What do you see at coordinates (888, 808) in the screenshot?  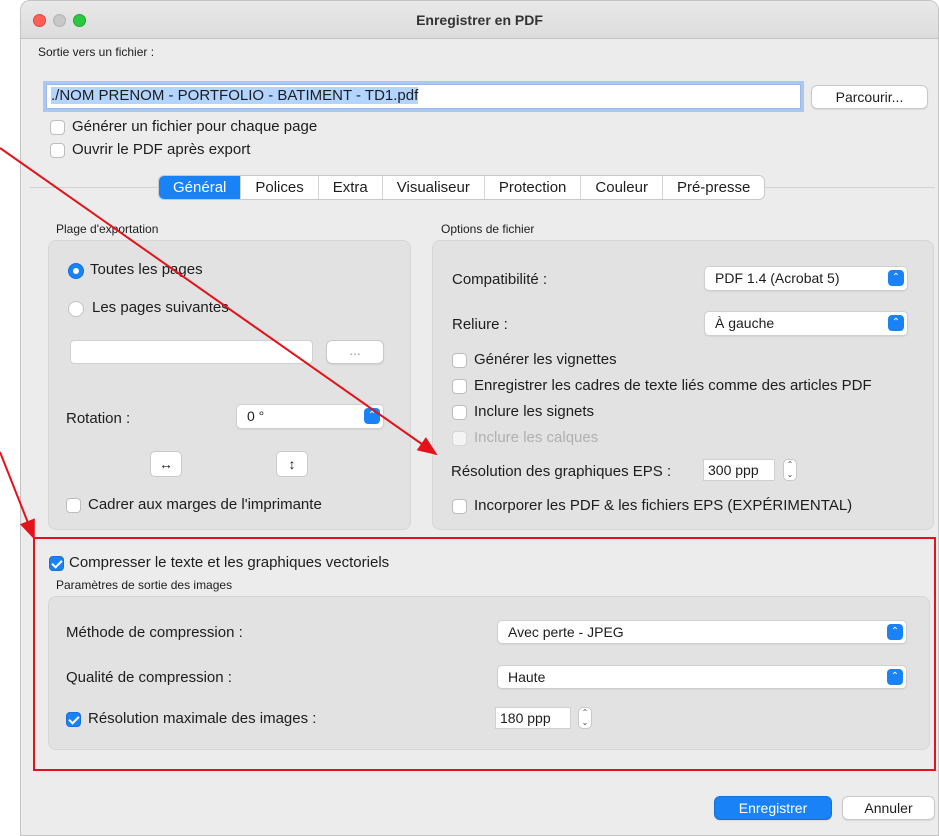 I see `cancel-button: Annuler` at bounding box center [888, 808].